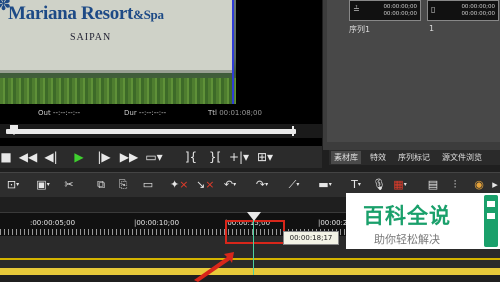 The width and height of the screenshot is (500, 282). Describe the element at coordinates (205, 185) in the screenshot. I see `ripple-delete-icon: ↘×` at that location.